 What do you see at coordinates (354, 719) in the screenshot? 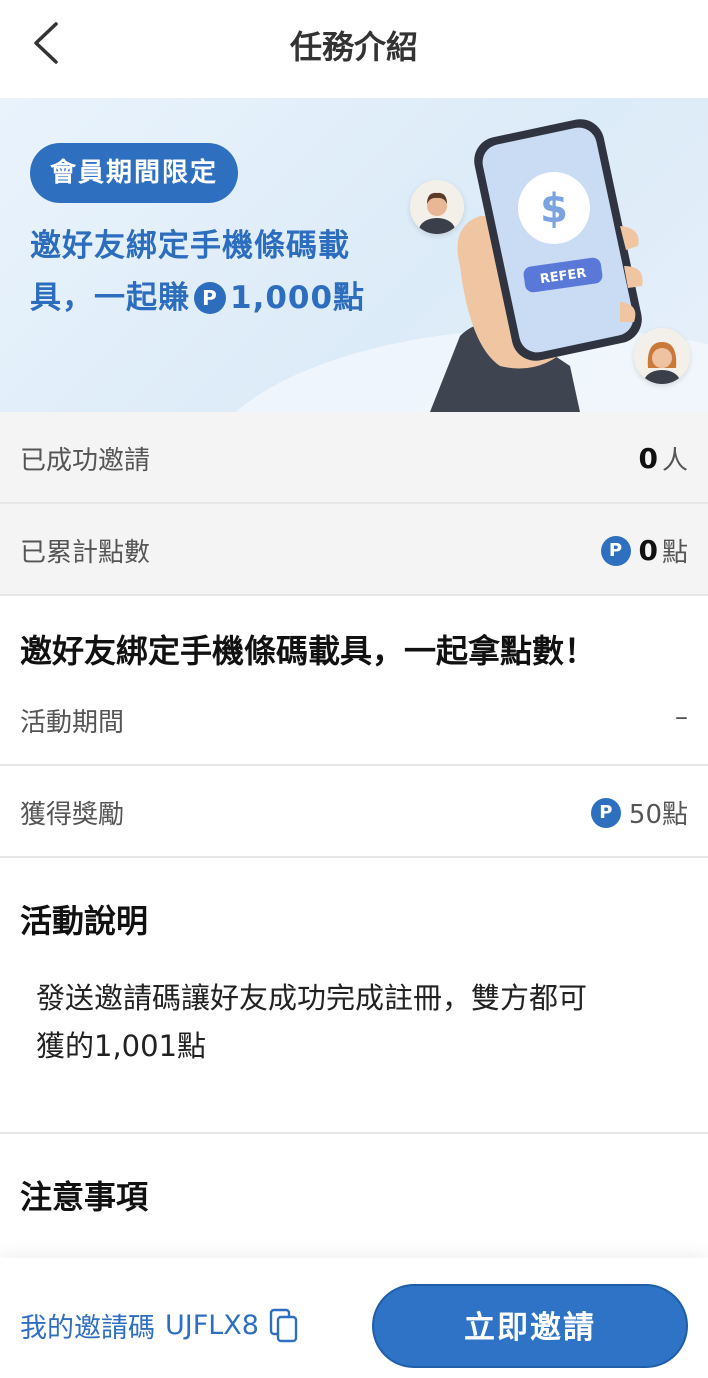
I see `activity-period-row: 活動期間 –` at bounding box center [354, 719].